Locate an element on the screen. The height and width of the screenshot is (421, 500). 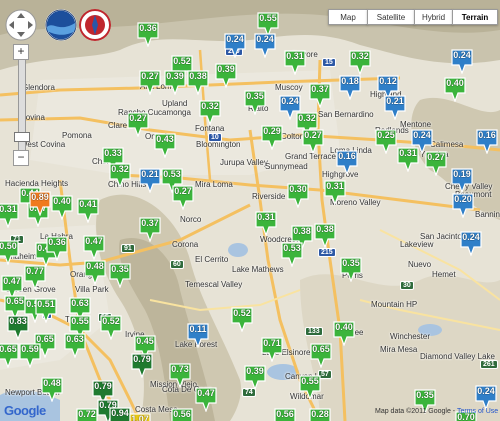
precip-marker: 0.41 is located at coordinates (88, 210).